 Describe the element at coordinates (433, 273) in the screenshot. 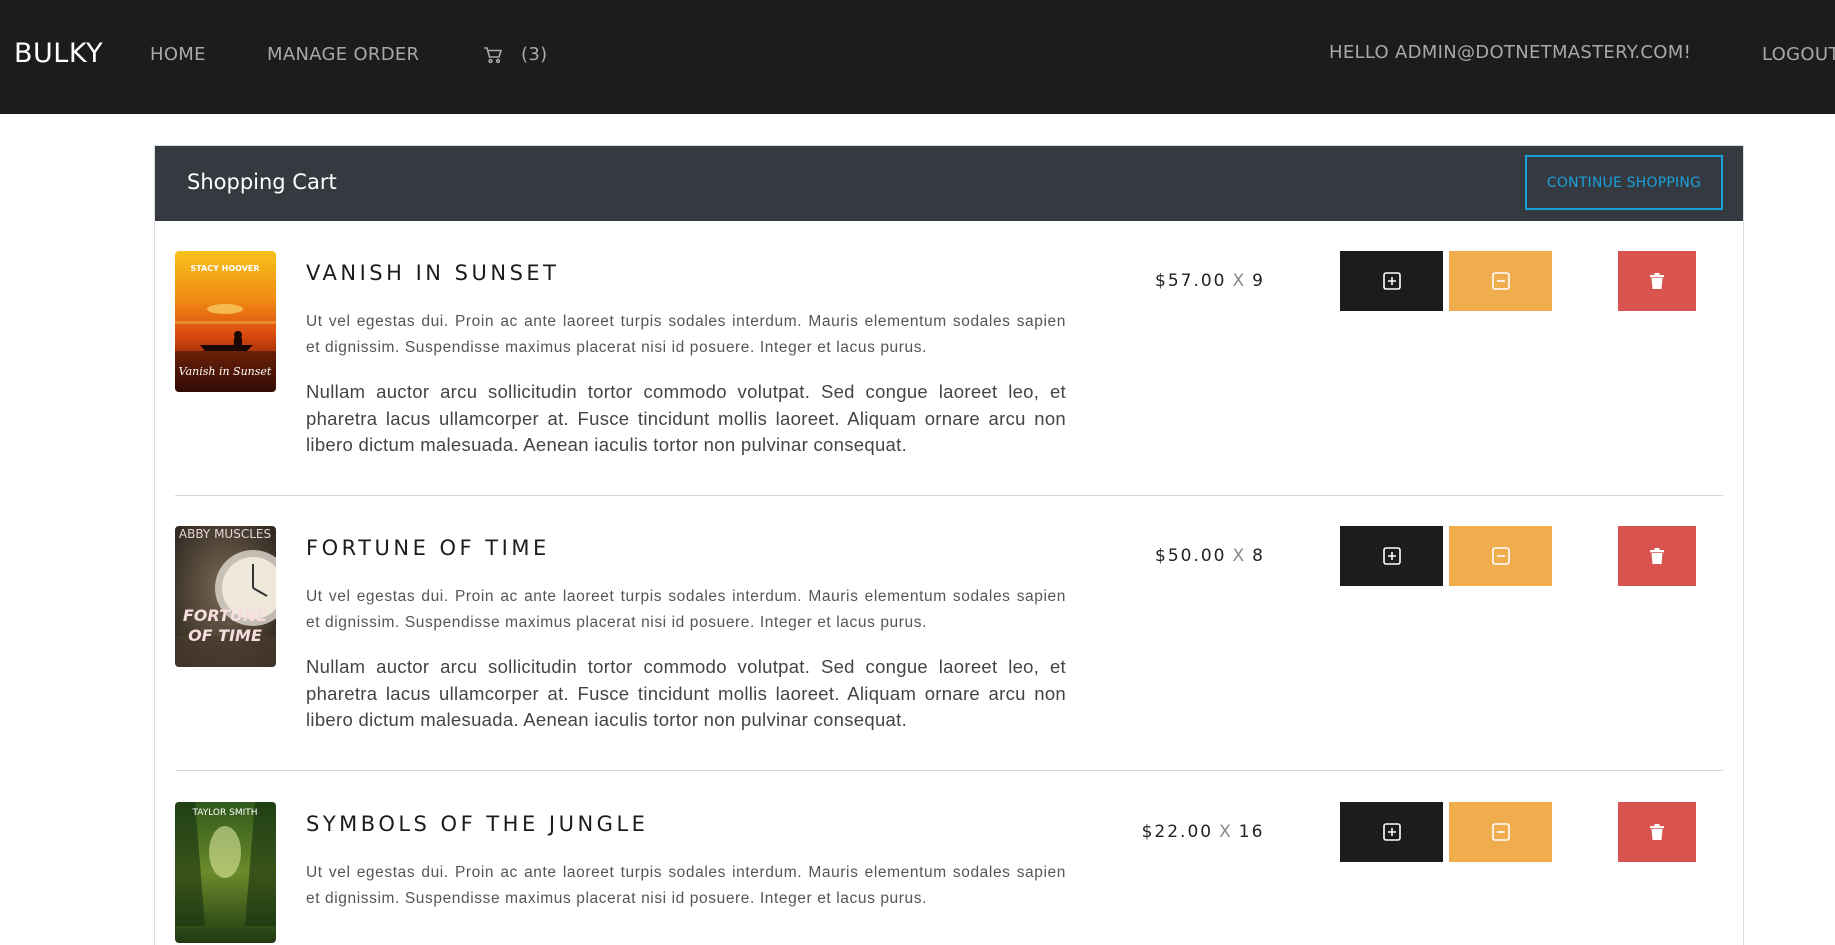

I see `product-title: VANISH IN SUNSET` at that location.